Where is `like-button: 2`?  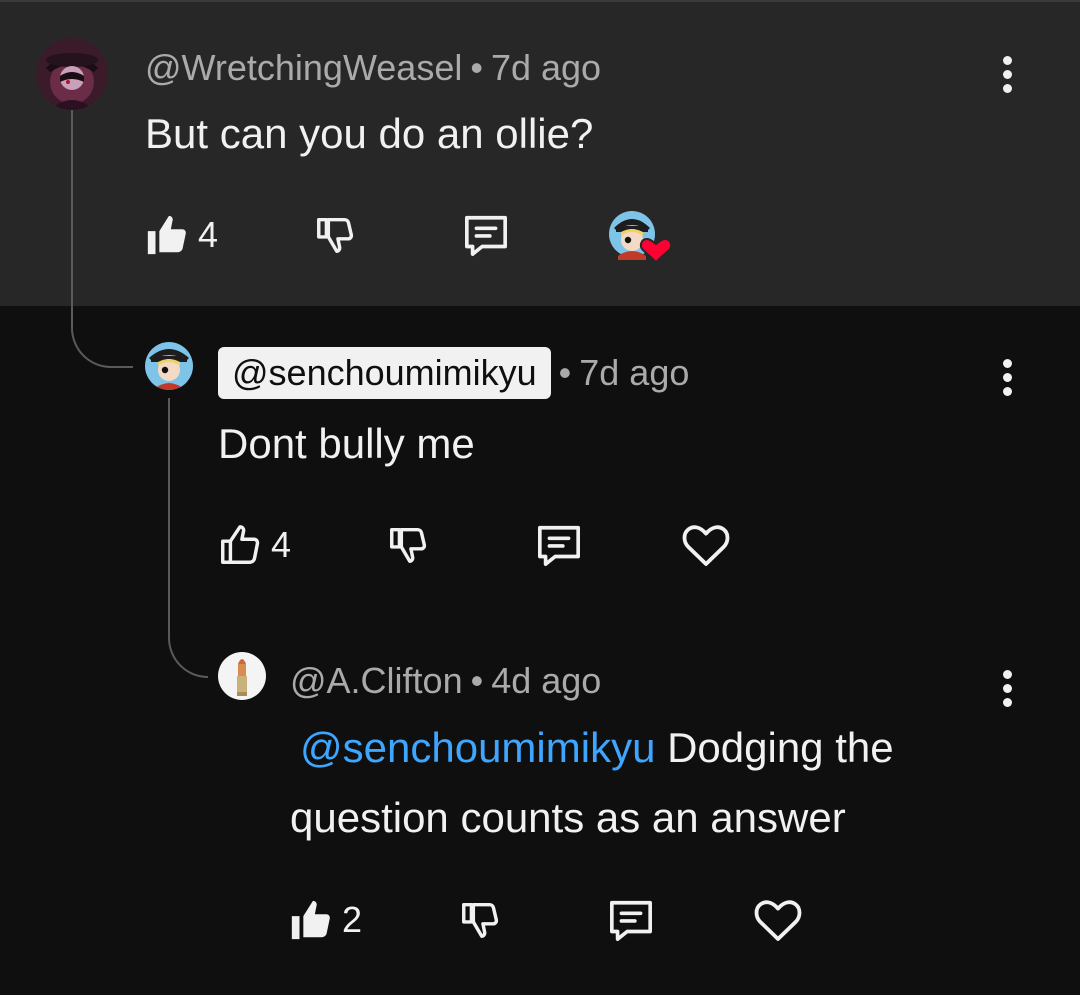
like-button: 2 is located at coordinates (325, 920).